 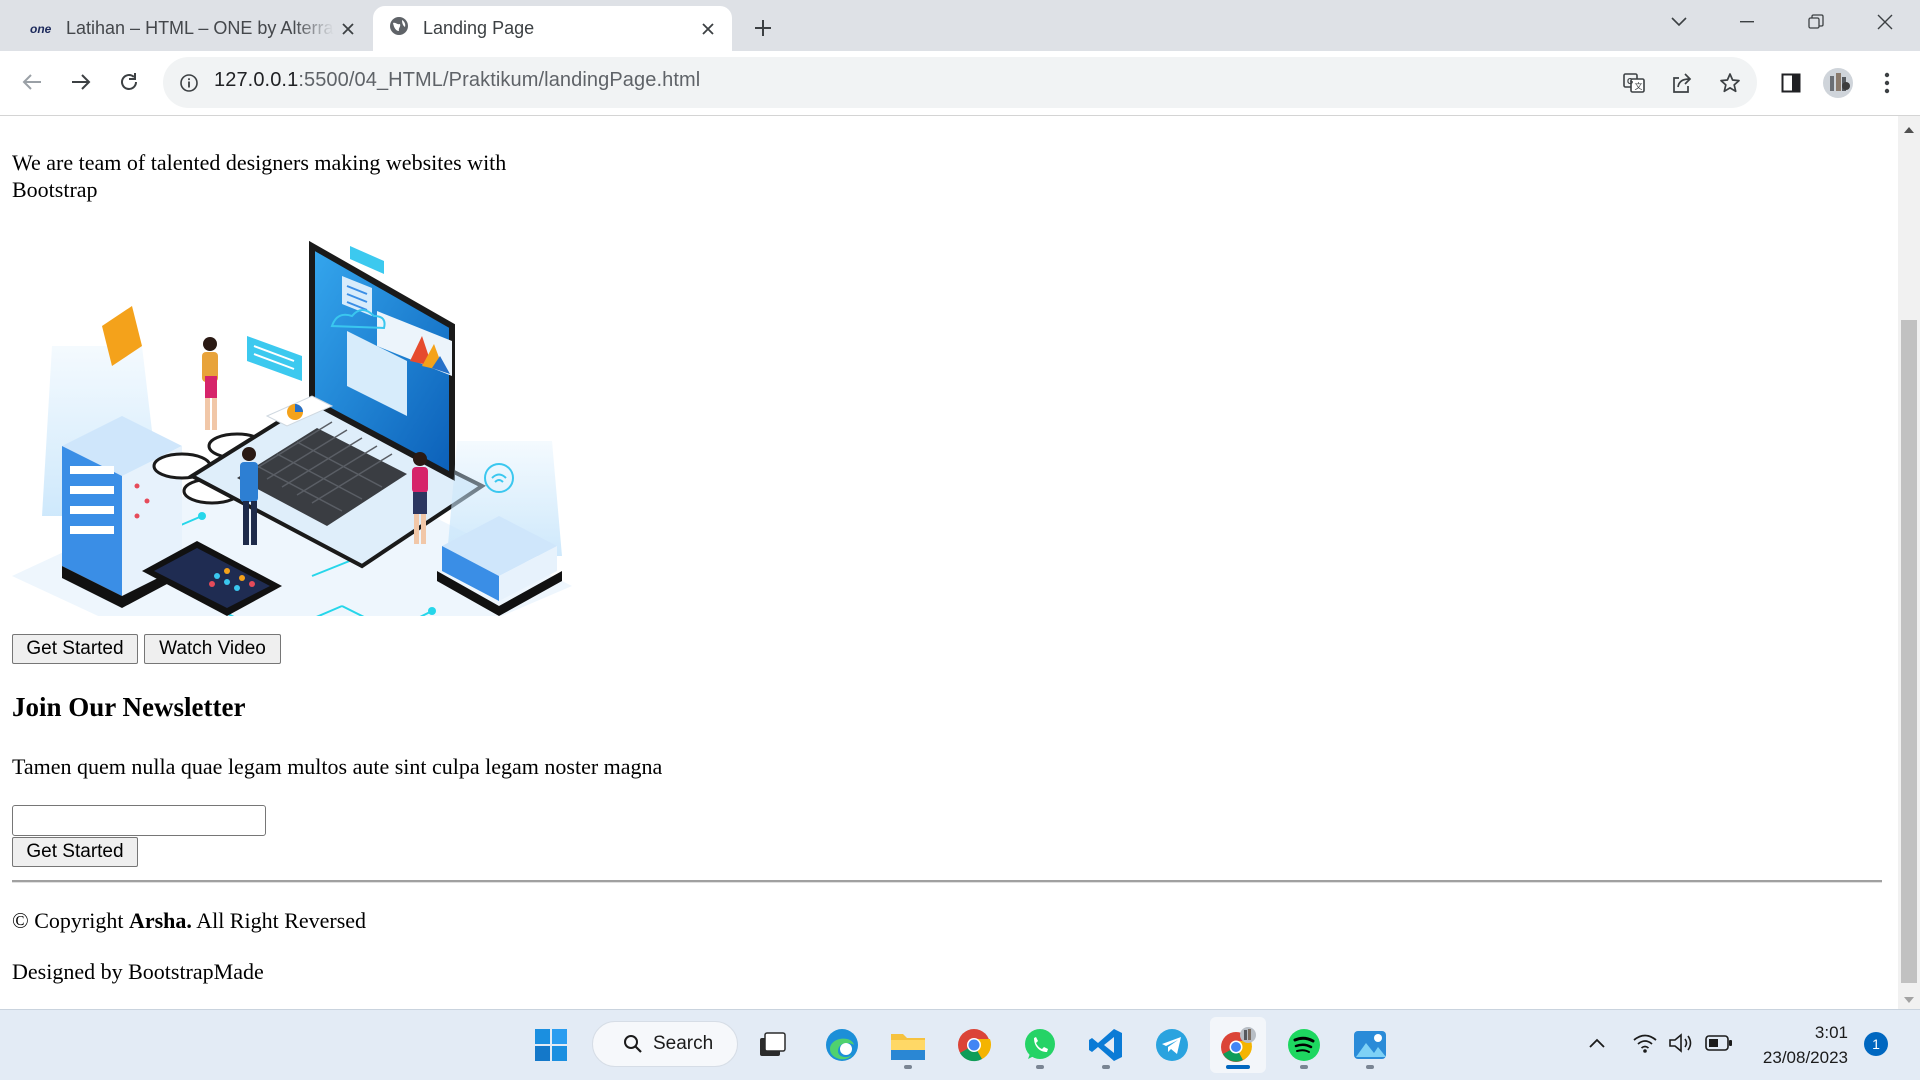 I want to click on search-icon, so click(x=633, y=1044).